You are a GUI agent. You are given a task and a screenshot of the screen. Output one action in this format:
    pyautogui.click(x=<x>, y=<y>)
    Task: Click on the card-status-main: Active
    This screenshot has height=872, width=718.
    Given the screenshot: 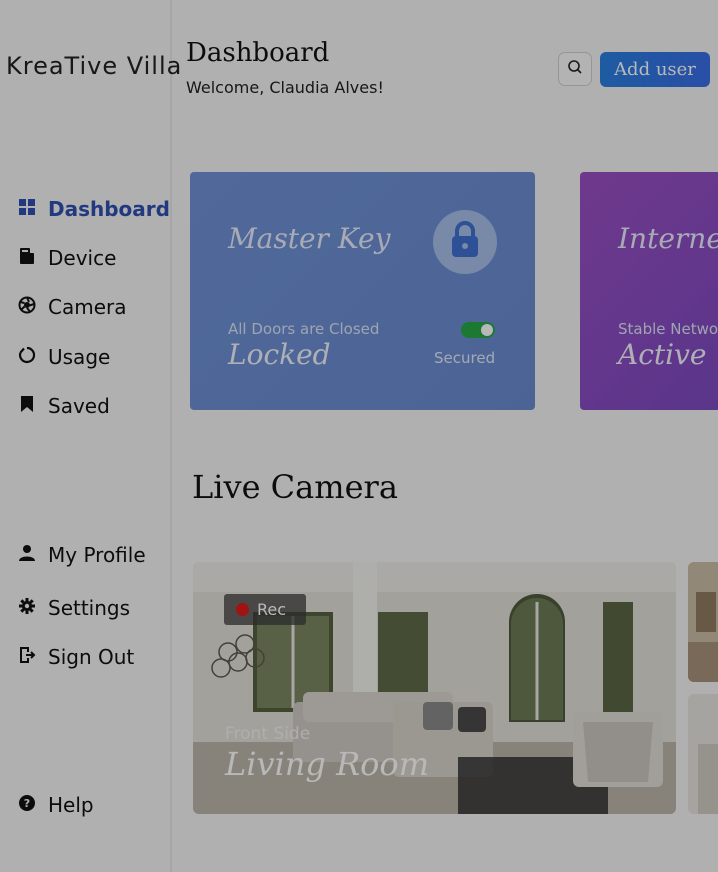 What is the action you would take?
    pyautogui.click(x=662, y=354)
    